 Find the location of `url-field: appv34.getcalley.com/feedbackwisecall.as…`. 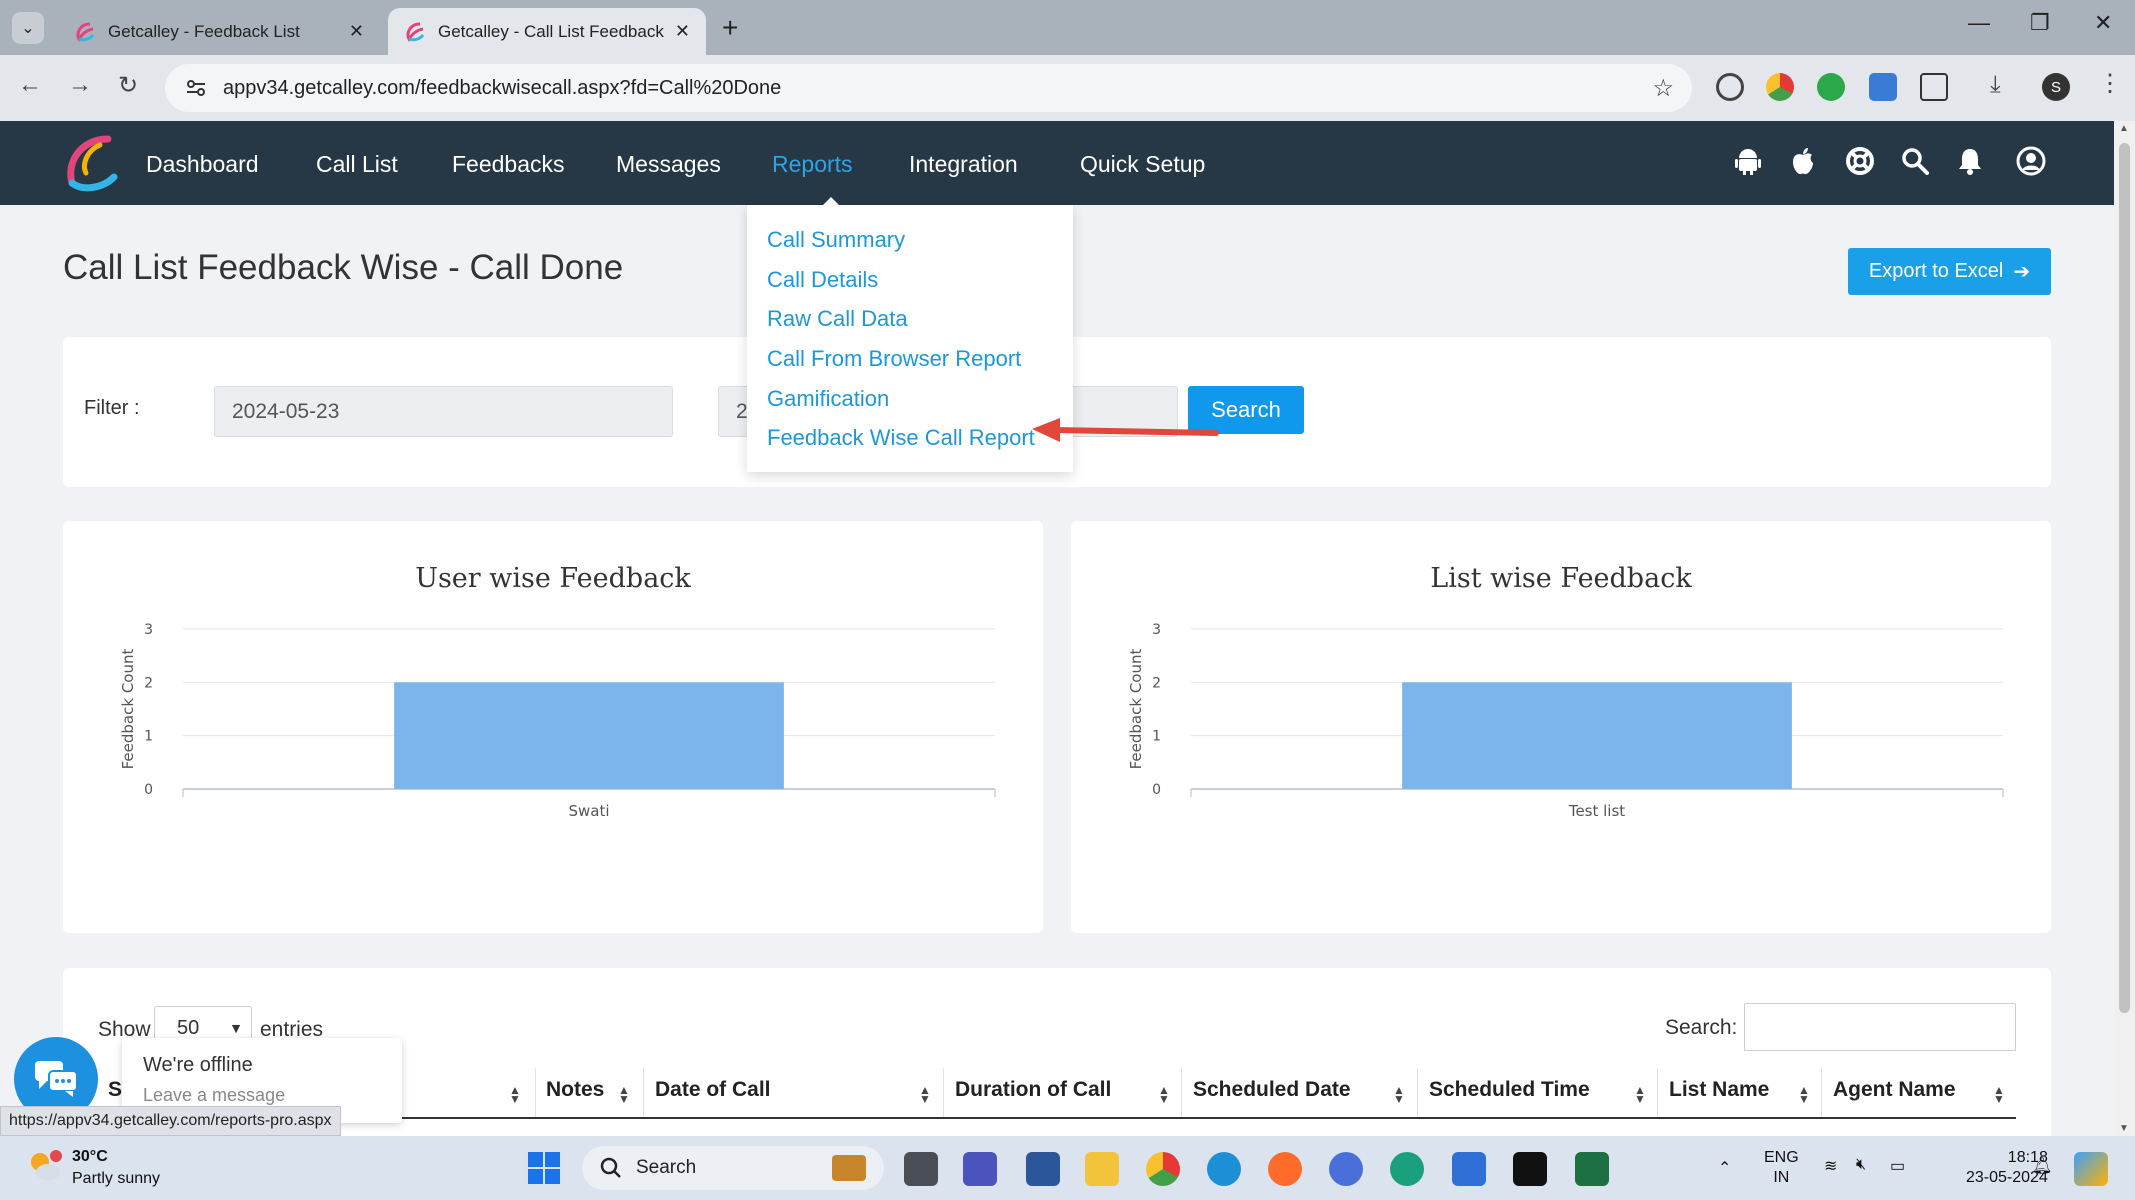

url-field: appv34.getcalley.com/feedbackwisecall.as… is located at coordinates (928, 88).